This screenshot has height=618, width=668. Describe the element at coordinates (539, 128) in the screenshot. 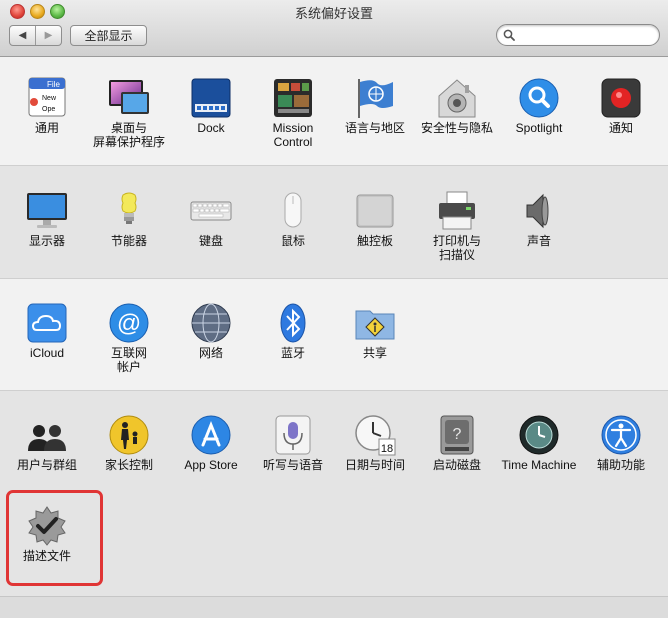

I see `pane-label: Spotlight` at that location.